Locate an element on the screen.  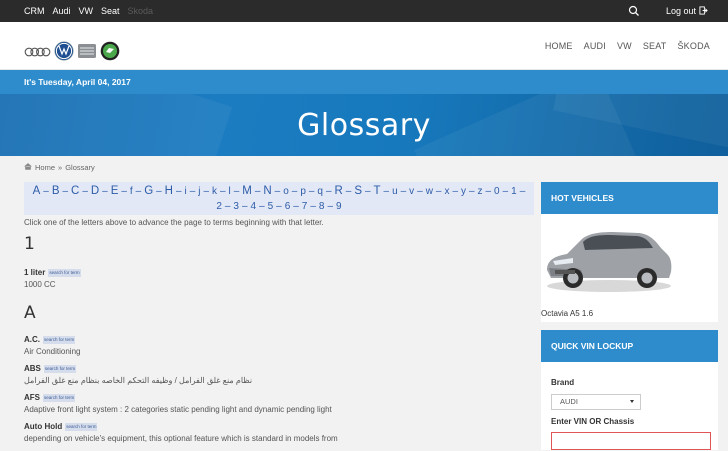
alphabet-letter-link: H is located at coordinates (169, 191).